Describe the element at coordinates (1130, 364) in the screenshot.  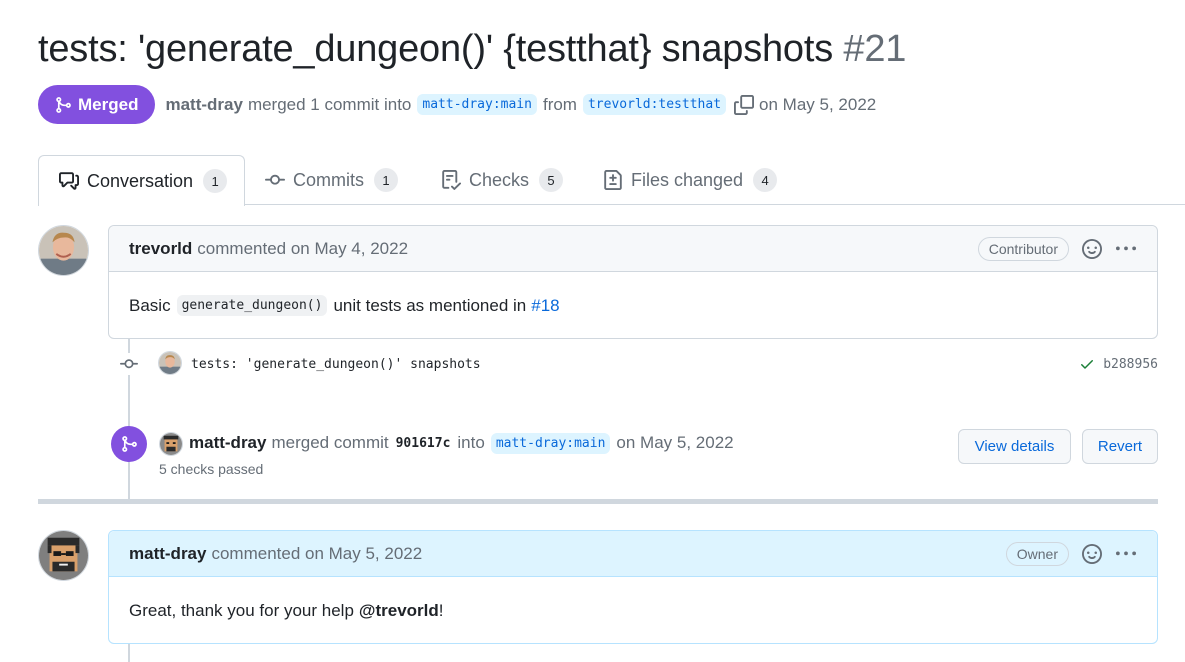
I see `commit-sha-link: b288956` at that location.